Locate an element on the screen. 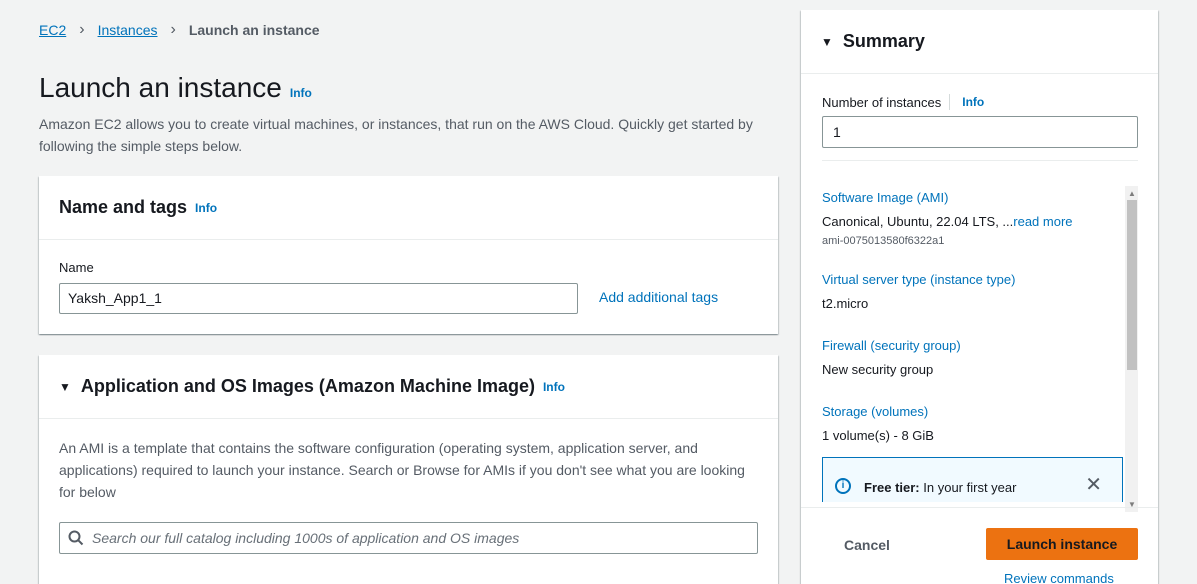 The width and height of the screenshot is (1197, 584). name-input: Yaksh_App1_1 is located at coordinates (318, 298).